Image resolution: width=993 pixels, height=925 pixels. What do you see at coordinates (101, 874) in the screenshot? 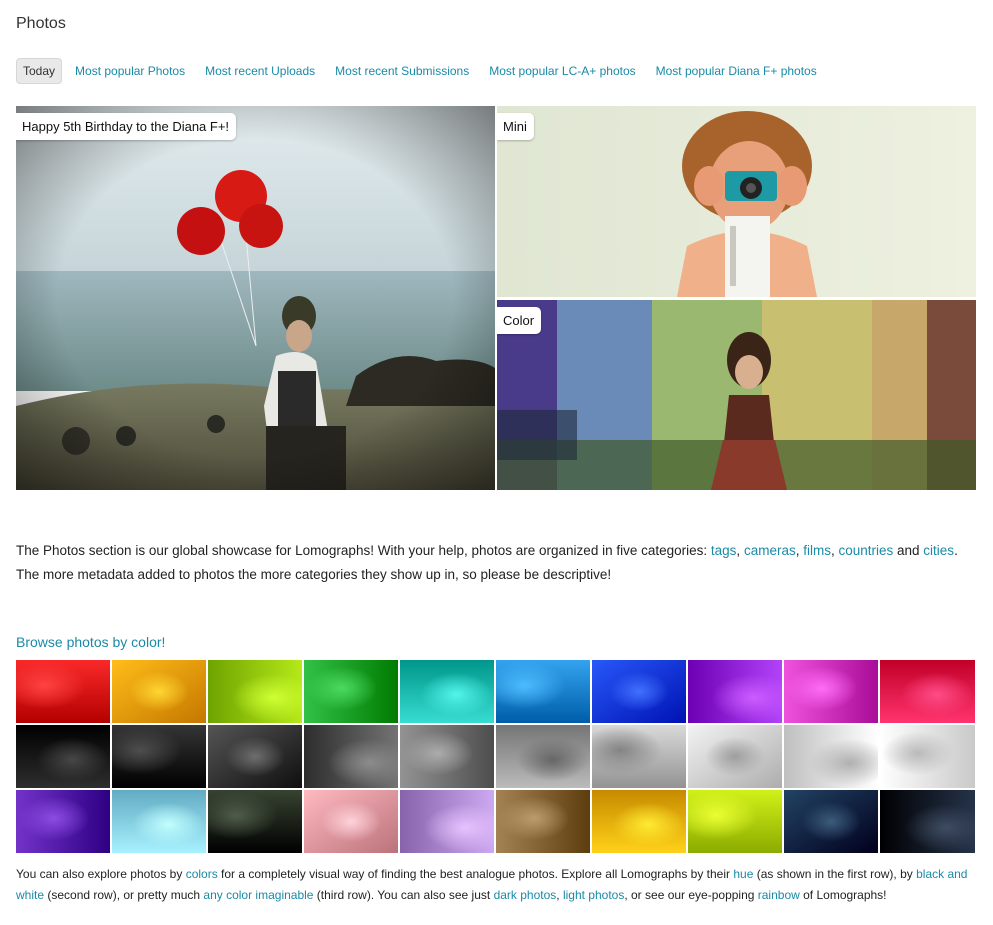
I see `footer-text: You can also explore photos by` at bounding box center [101, 874].